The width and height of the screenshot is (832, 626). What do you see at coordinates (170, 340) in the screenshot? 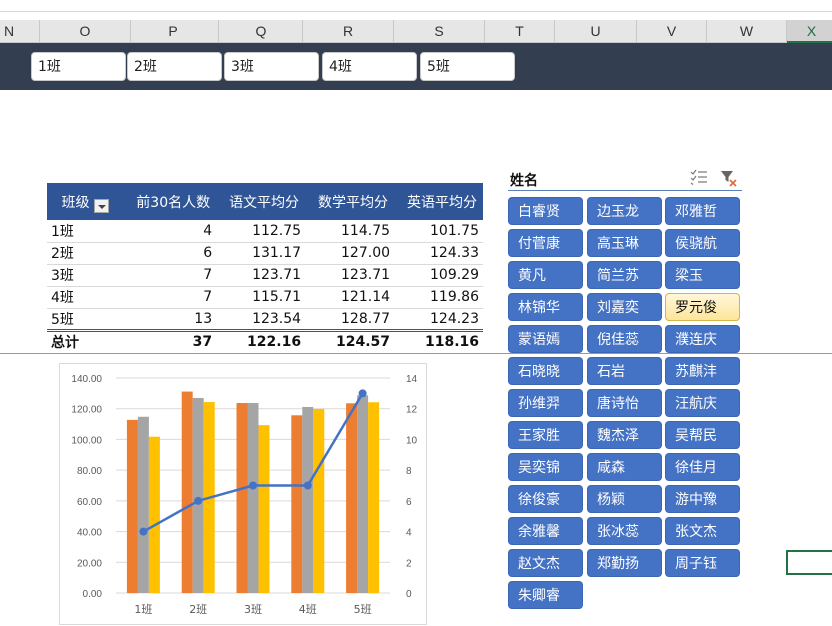
I see `pivot-cell: 37` at bounding box center [170, 340].